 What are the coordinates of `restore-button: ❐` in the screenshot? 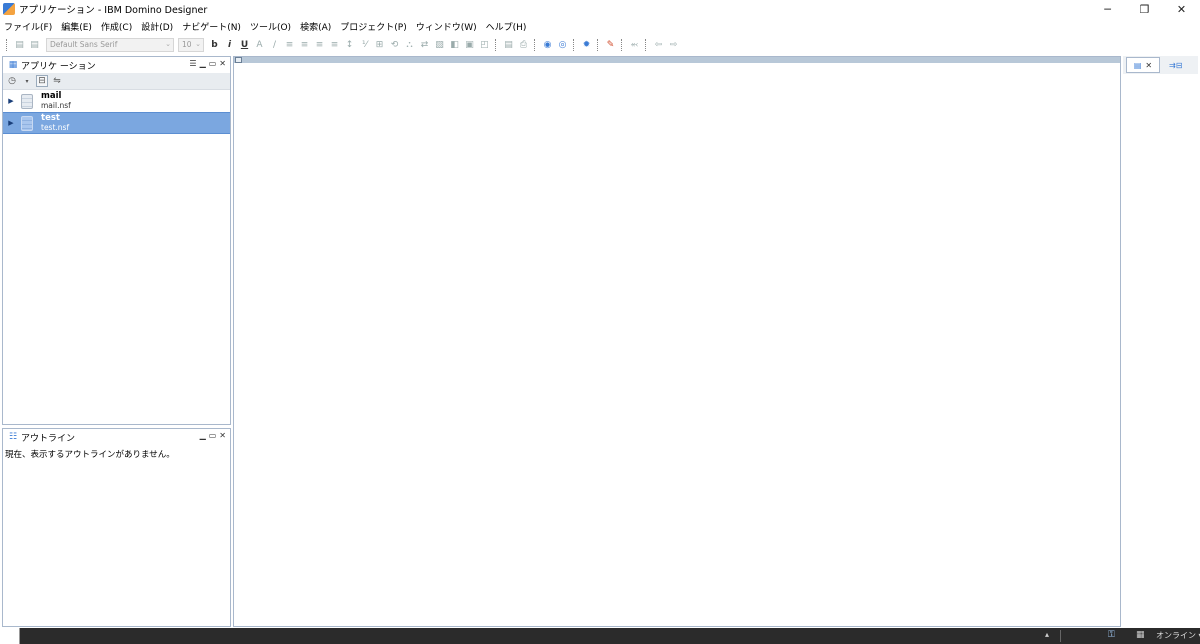 It's located at (1144, 9).